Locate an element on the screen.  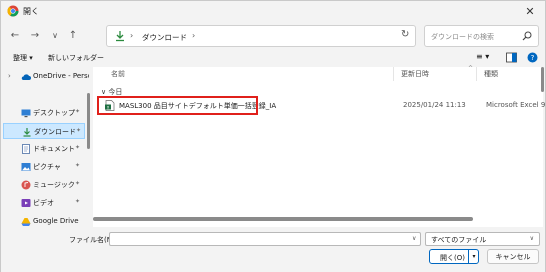
filelist-horizontal-scrollbar is located at coordinates (283, 219).